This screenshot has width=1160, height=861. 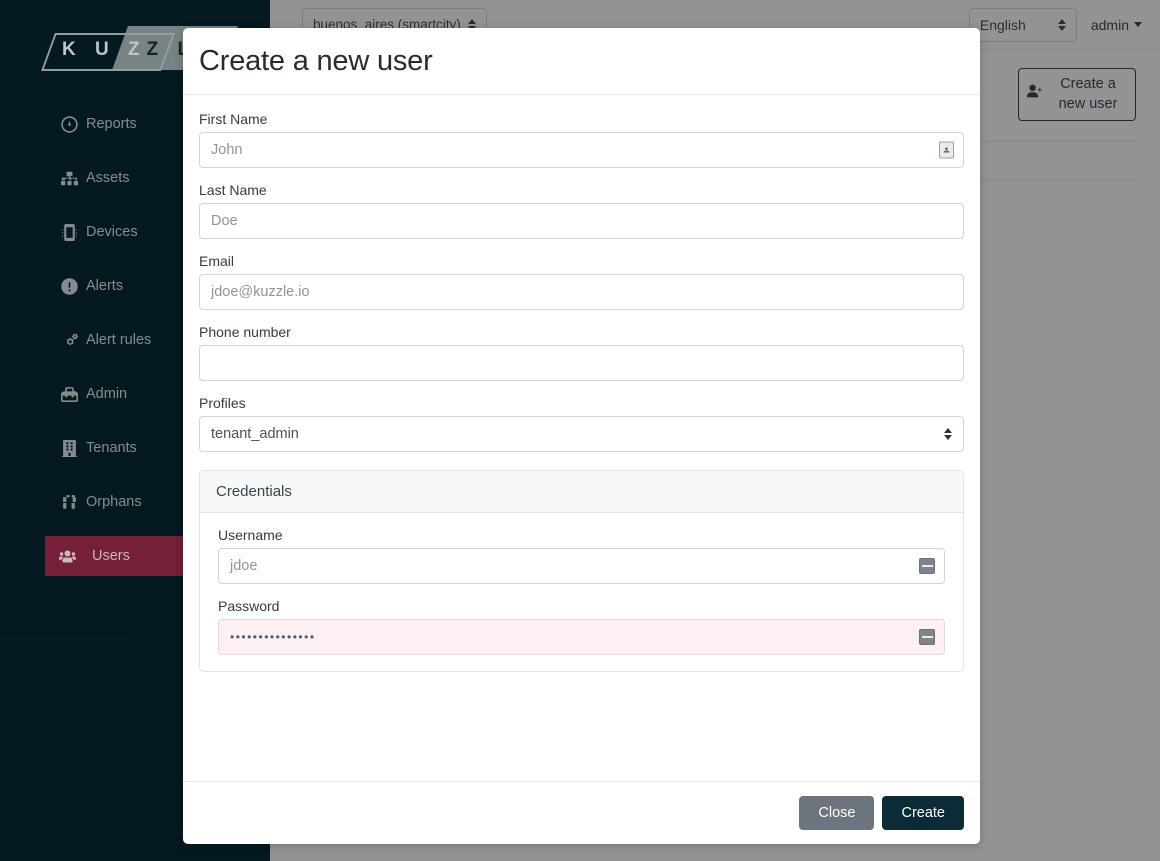 I want to click on email-input-text: jdoe@kuzzle.io, so click(x=260, y=292).